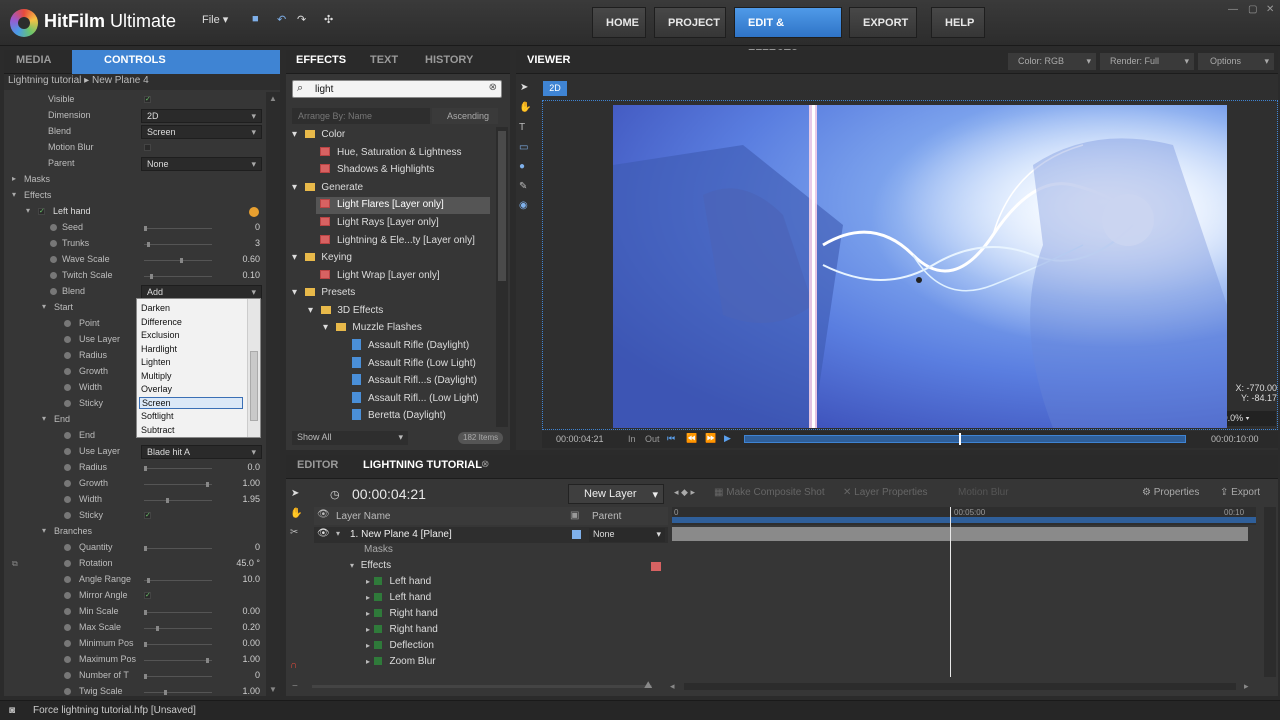 The width and height of the screenshot is (1280, 720). What do you see at coordinates (648, 685) in the screenshot?
I see `zoom-in-icon: ⛰` at bounding box center [648, 685].